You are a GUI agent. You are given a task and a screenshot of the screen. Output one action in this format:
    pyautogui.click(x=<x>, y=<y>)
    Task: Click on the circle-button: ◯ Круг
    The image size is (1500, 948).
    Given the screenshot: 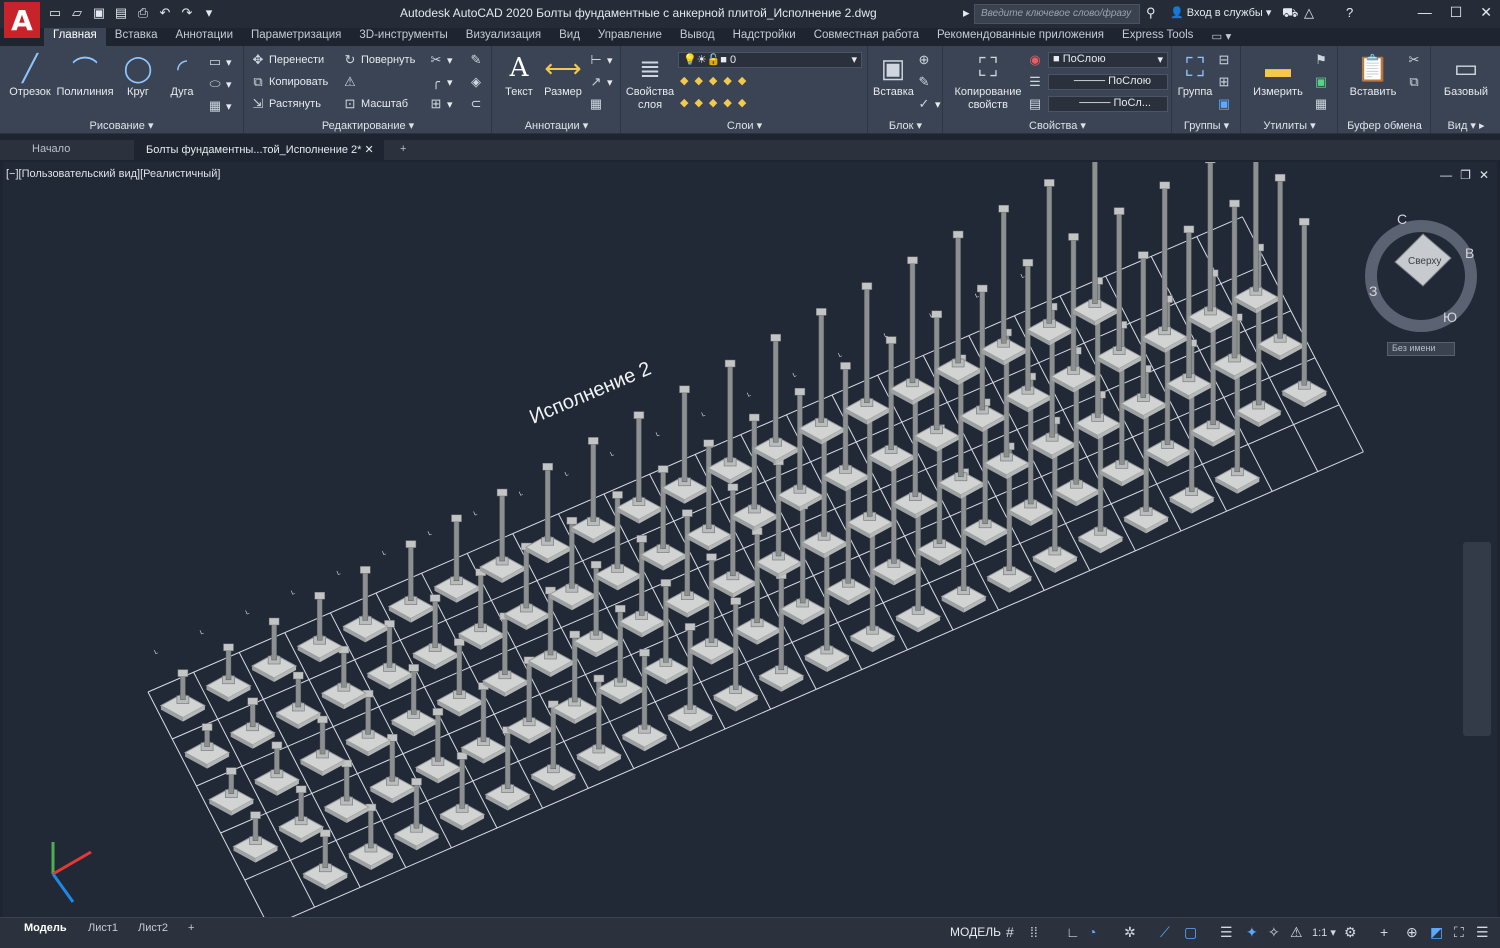 What is the action you would take?
    pyautogui.click(x=138, y=74)
    